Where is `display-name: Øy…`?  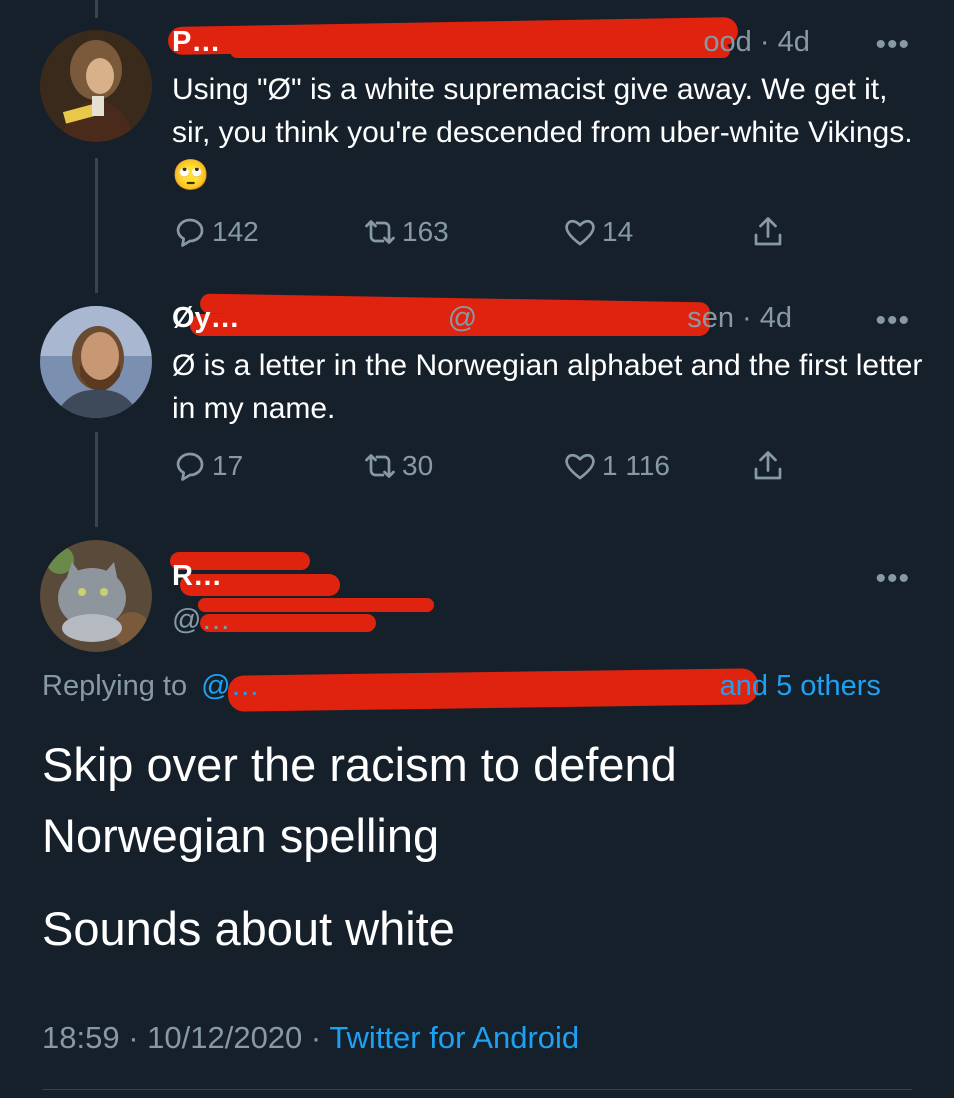
display-name: Øy… is located at coordinates (206, 318).